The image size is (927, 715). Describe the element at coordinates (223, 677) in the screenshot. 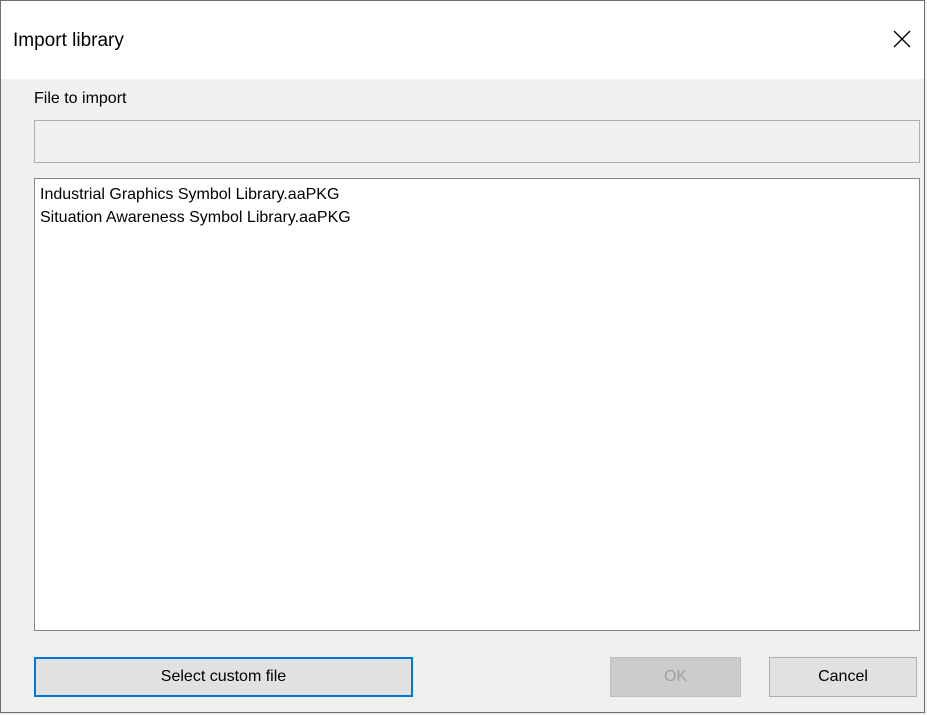

I see `select-custom-file-button: Select custom file` at that location.